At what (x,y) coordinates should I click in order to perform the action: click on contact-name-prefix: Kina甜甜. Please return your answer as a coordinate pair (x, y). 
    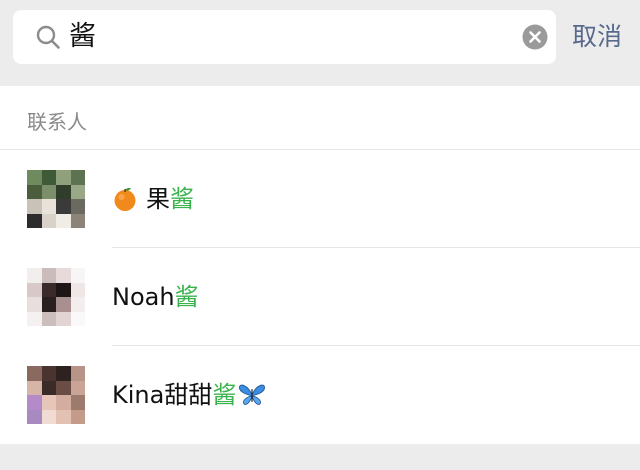
    Looking at the image, I should click on (162, 395).